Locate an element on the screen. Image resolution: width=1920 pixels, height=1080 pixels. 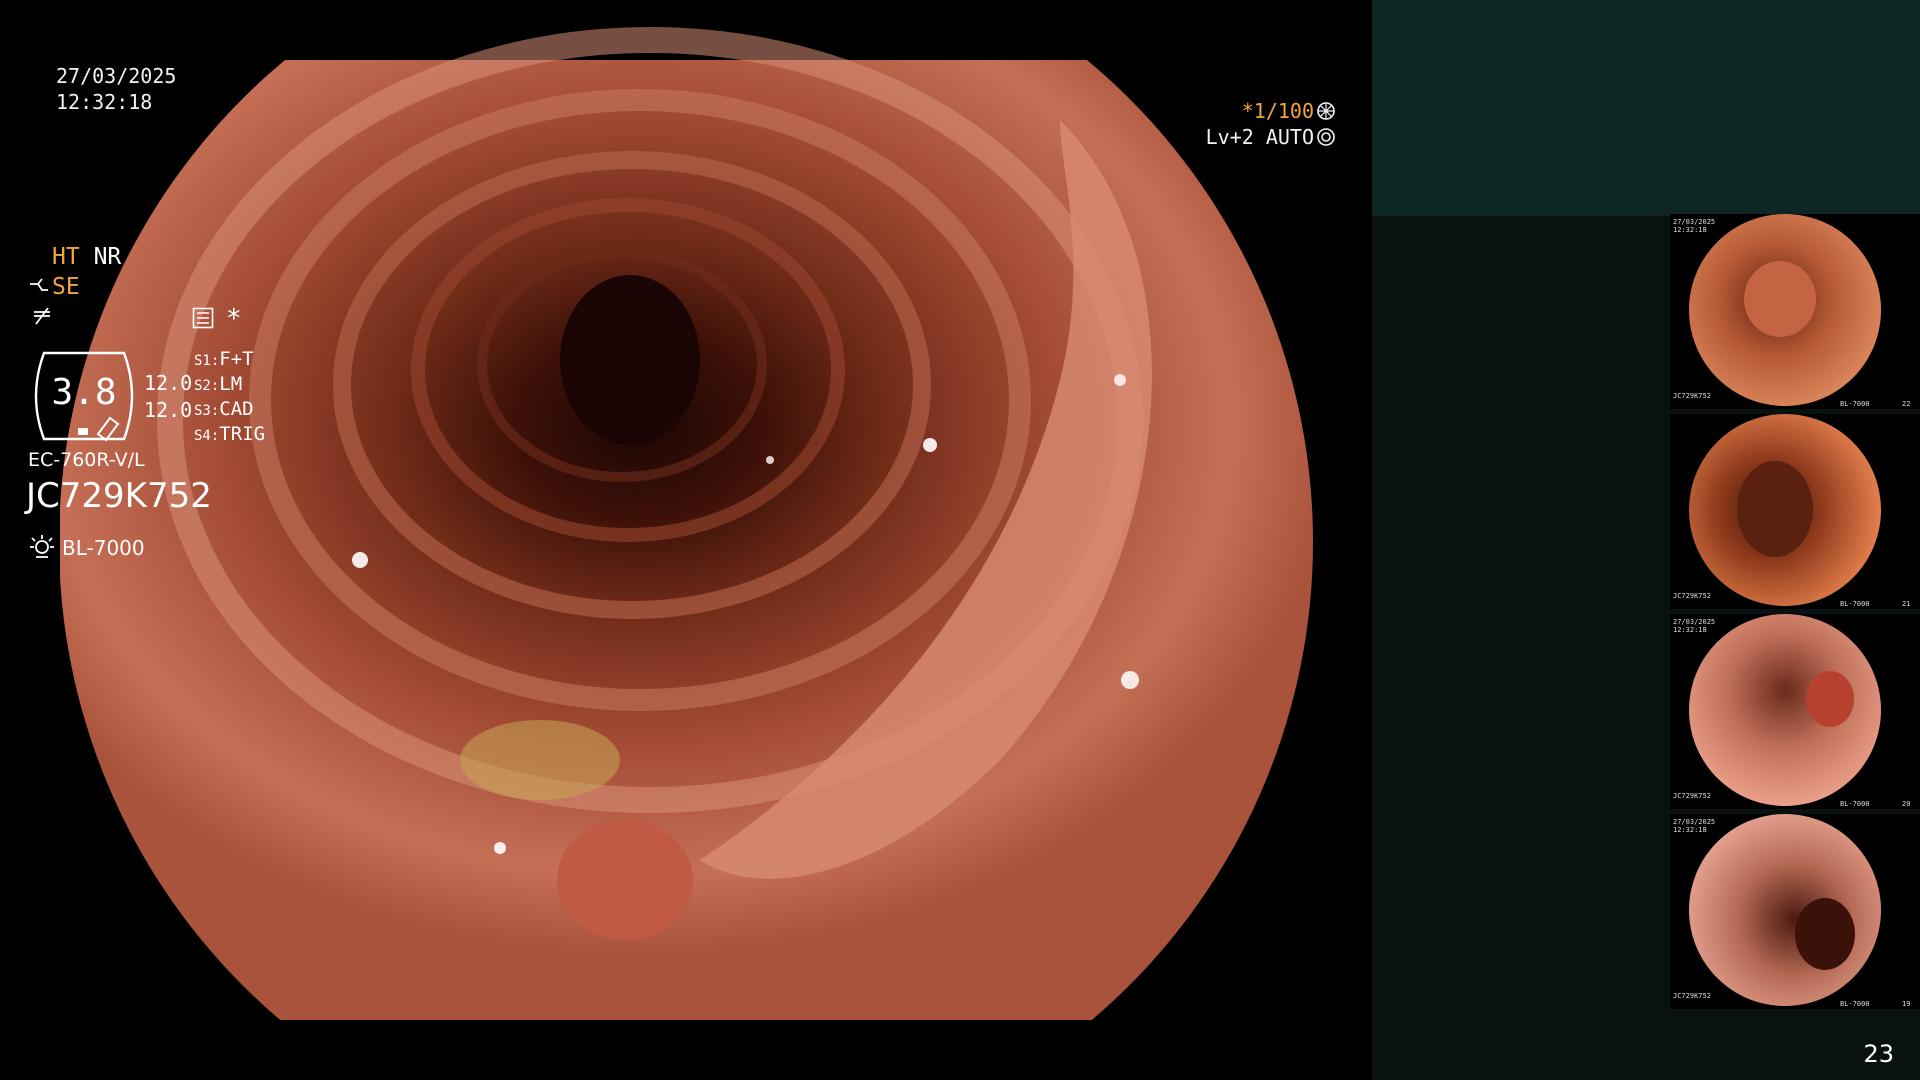
switch-label: CAD is located at coordinates (236, 409).